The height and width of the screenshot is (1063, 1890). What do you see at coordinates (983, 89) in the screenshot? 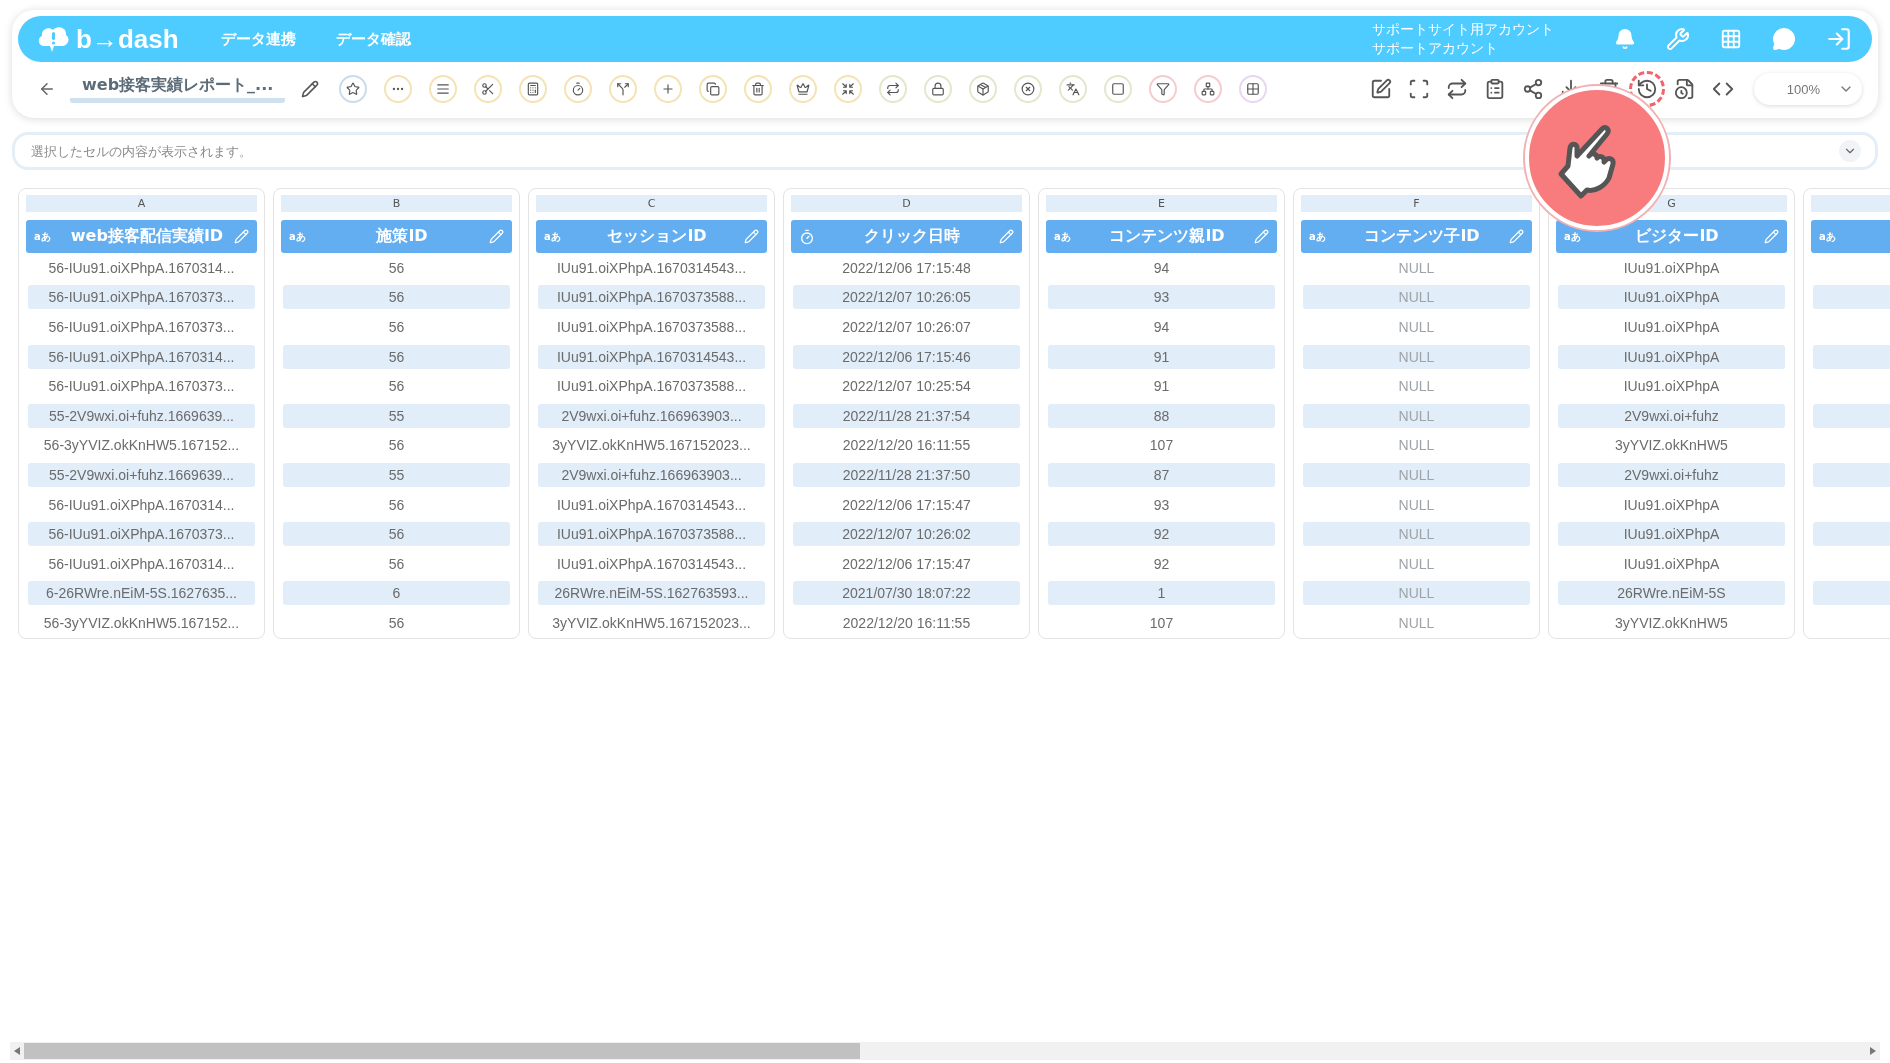
I see `box-icon` at bounding box center [983, 89].